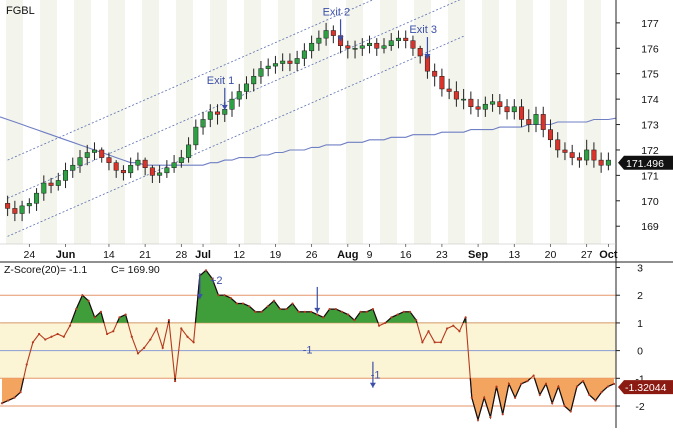 The width and height of the screenshot is (673, 433). Describe the element at coordinates (650, 75) in the screenshot. I see `price-y-tick-label: 175` at that location.